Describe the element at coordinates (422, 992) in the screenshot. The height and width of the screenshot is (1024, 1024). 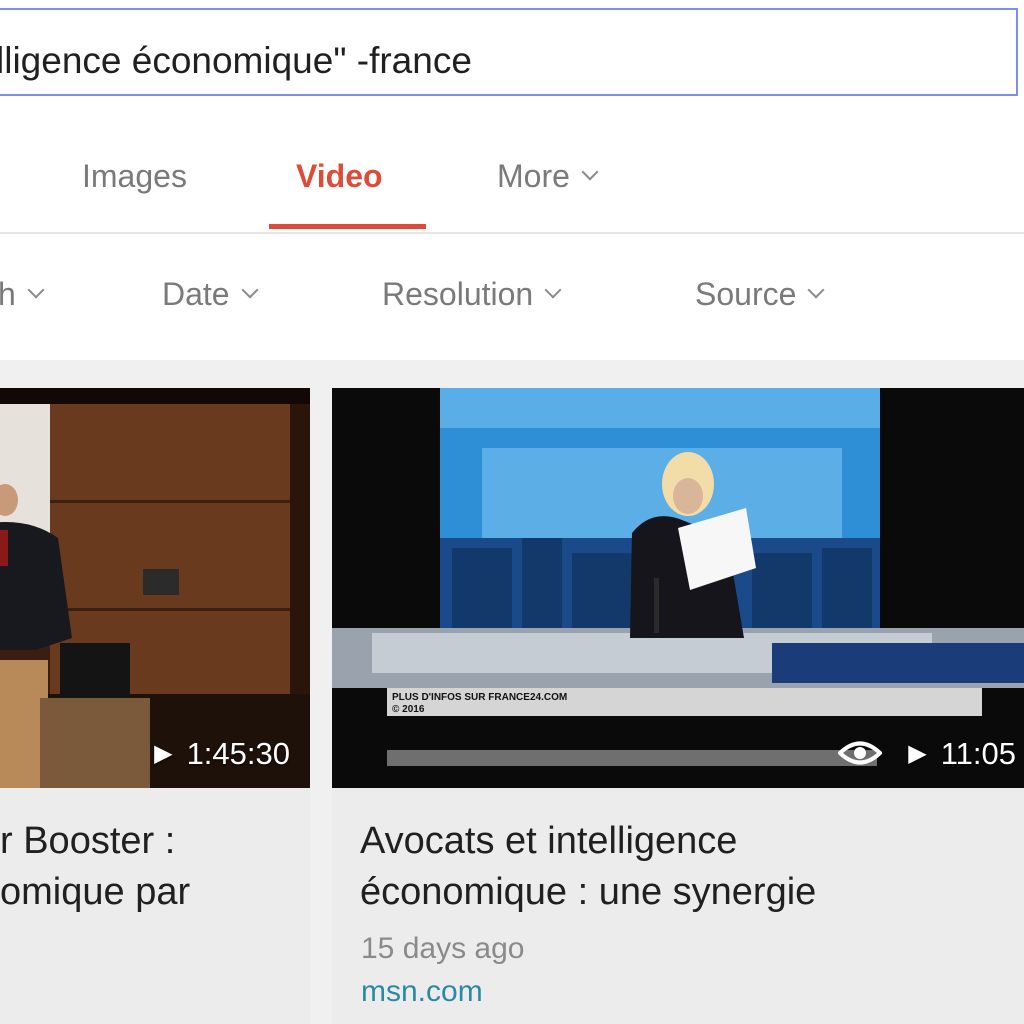
I see `video-source: msn.com` at that location.